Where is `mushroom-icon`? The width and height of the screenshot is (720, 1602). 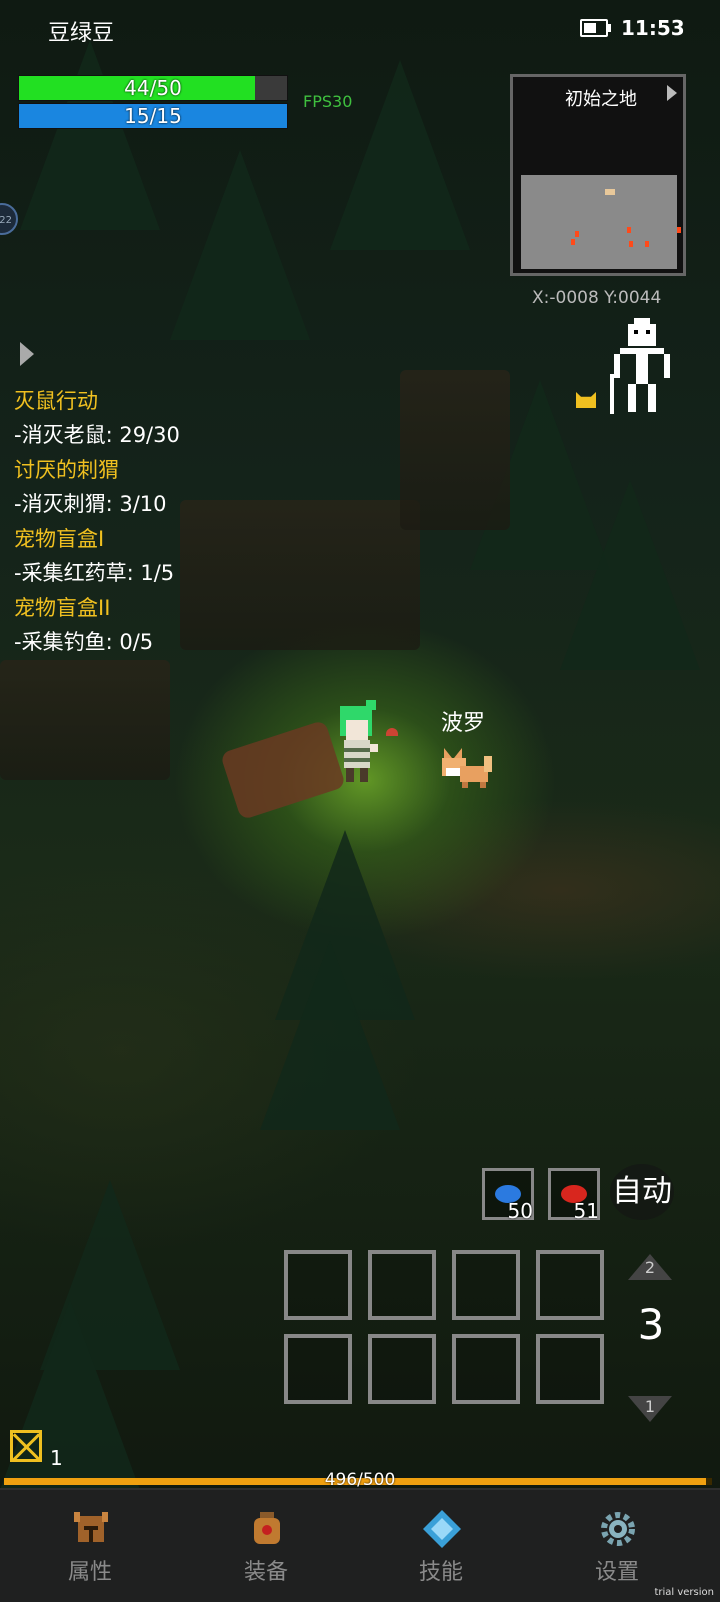
mushroom-icon is located at coordinates (392, 732).